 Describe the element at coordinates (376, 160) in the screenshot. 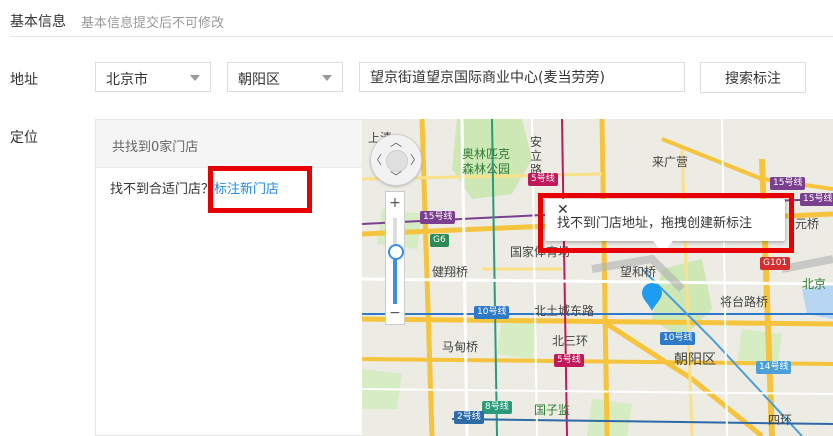

I see `pan-left-icon: 〈` at that location.